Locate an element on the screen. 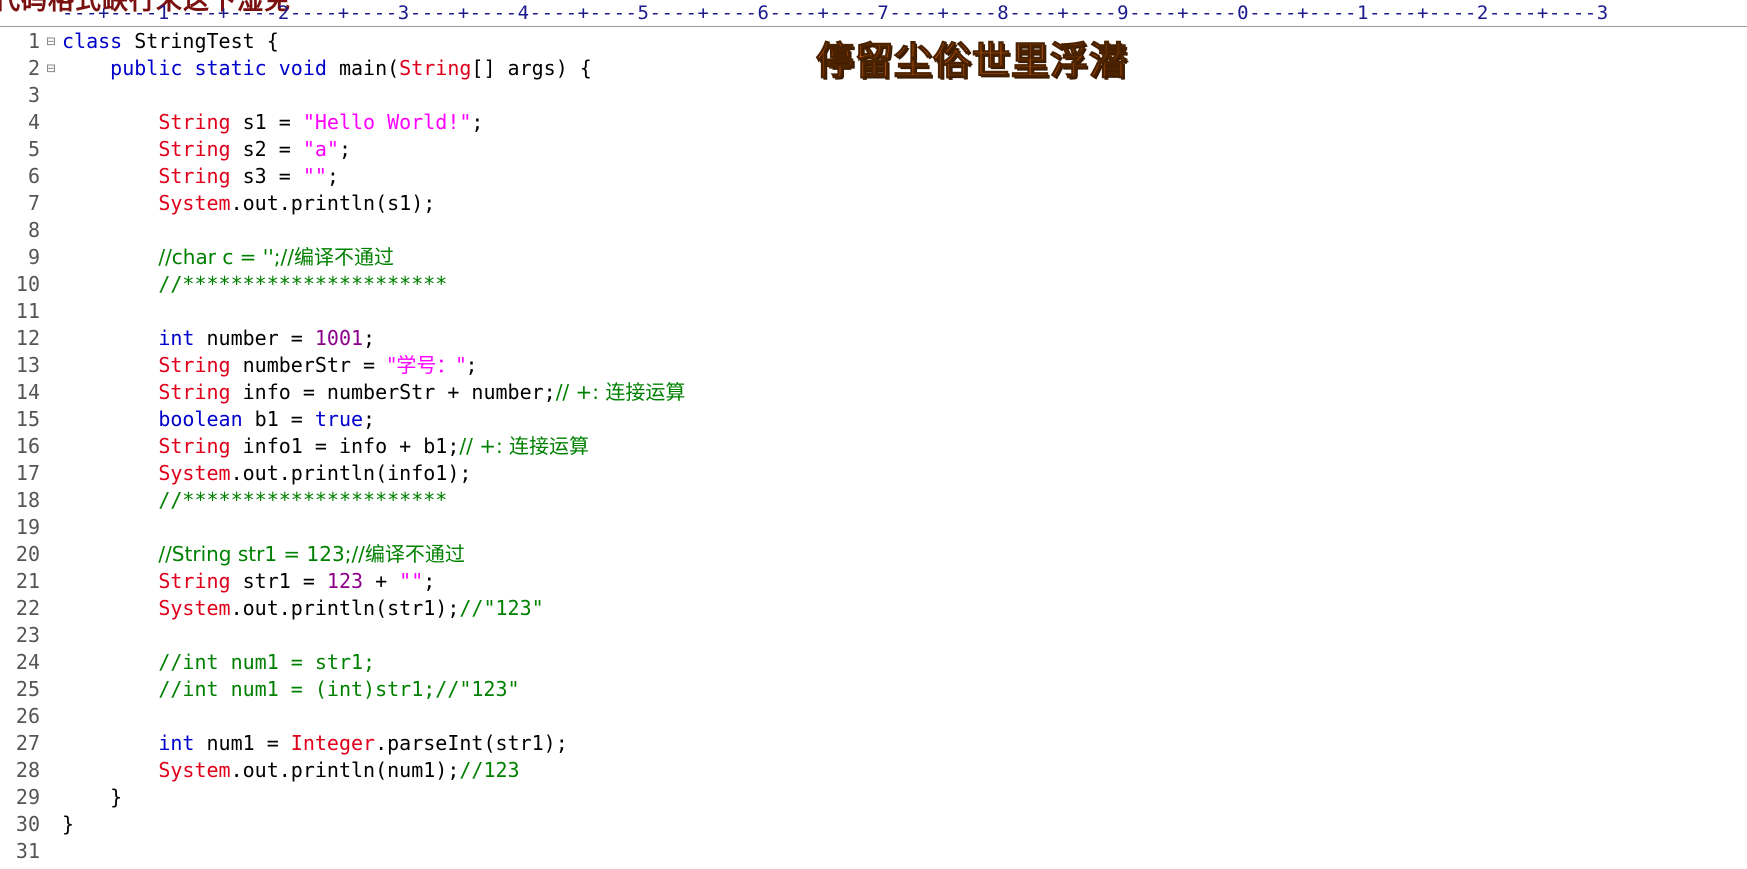 The width and height of the screenshot is (1747, 869). string-token: "" is located at coordinates (411, 581).